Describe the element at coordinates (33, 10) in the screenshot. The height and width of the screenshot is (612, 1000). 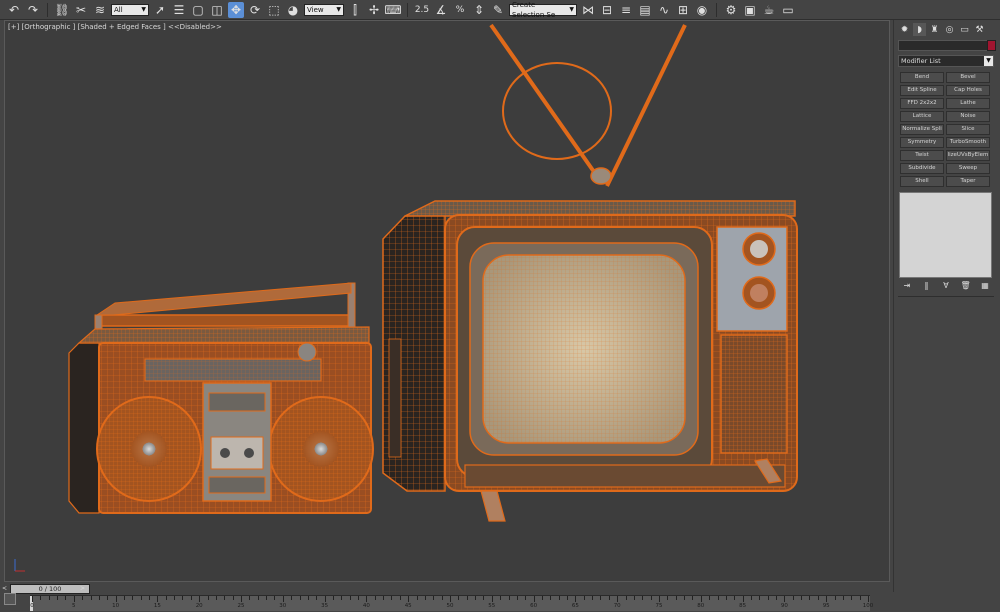
I see `redo-icon: ↷` at that location.